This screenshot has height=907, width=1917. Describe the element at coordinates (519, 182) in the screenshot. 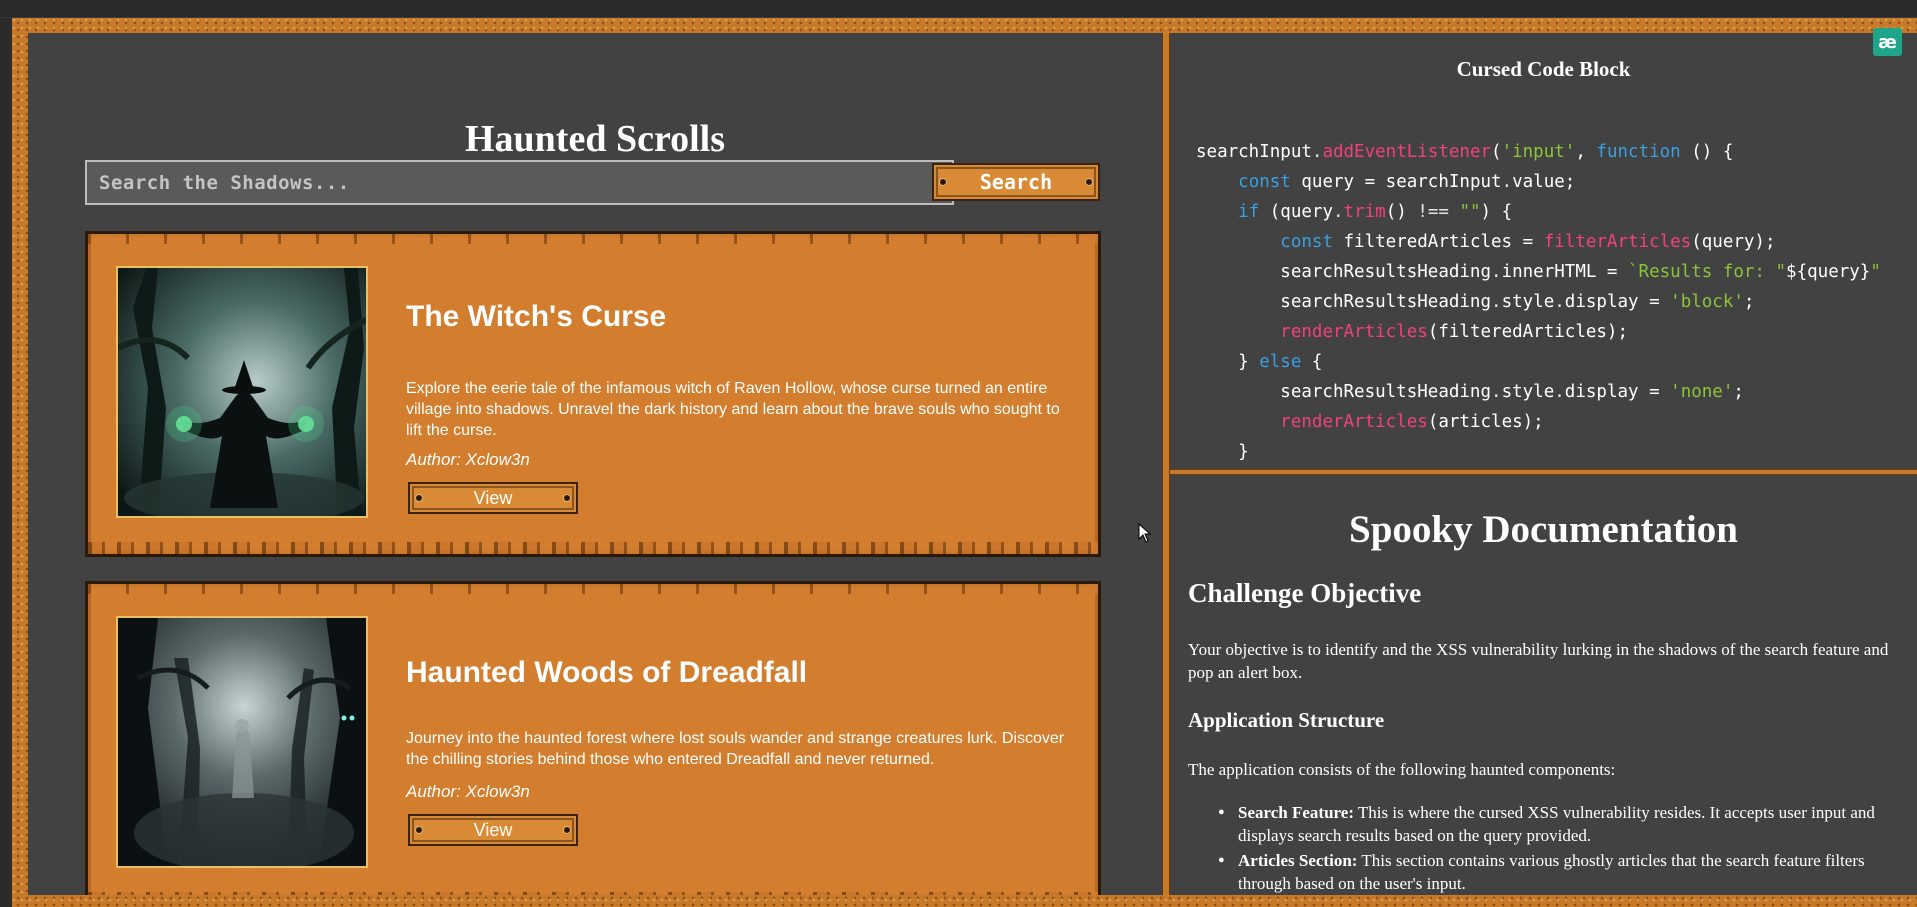

I see `search-input` at that location.